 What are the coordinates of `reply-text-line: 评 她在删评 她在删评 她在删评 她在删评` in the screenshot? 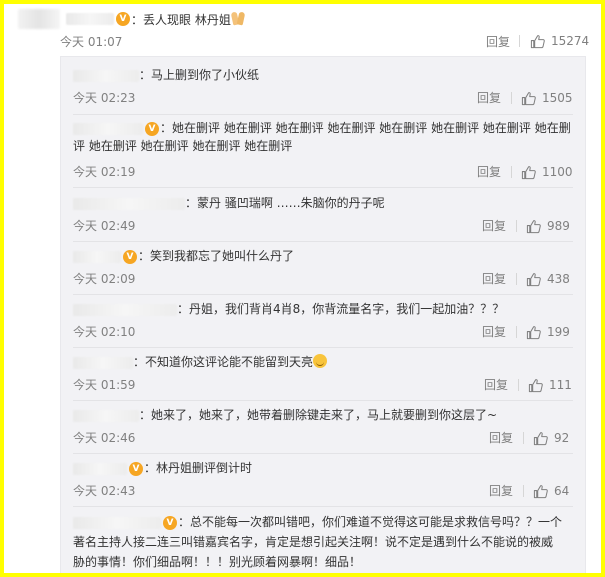 It's located at (183, 146).